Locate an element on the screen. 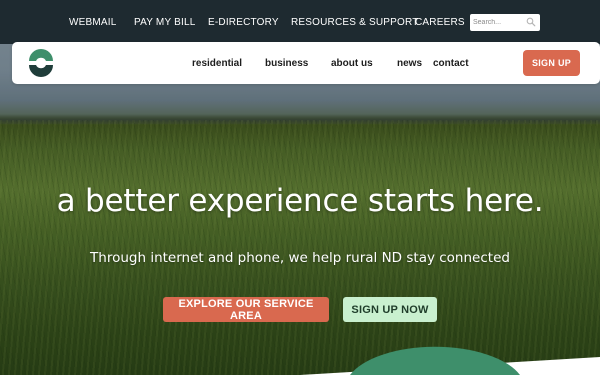  utility-link-resources-support: RESOURCES & SUPPORT is located at coordinates (355, 22).